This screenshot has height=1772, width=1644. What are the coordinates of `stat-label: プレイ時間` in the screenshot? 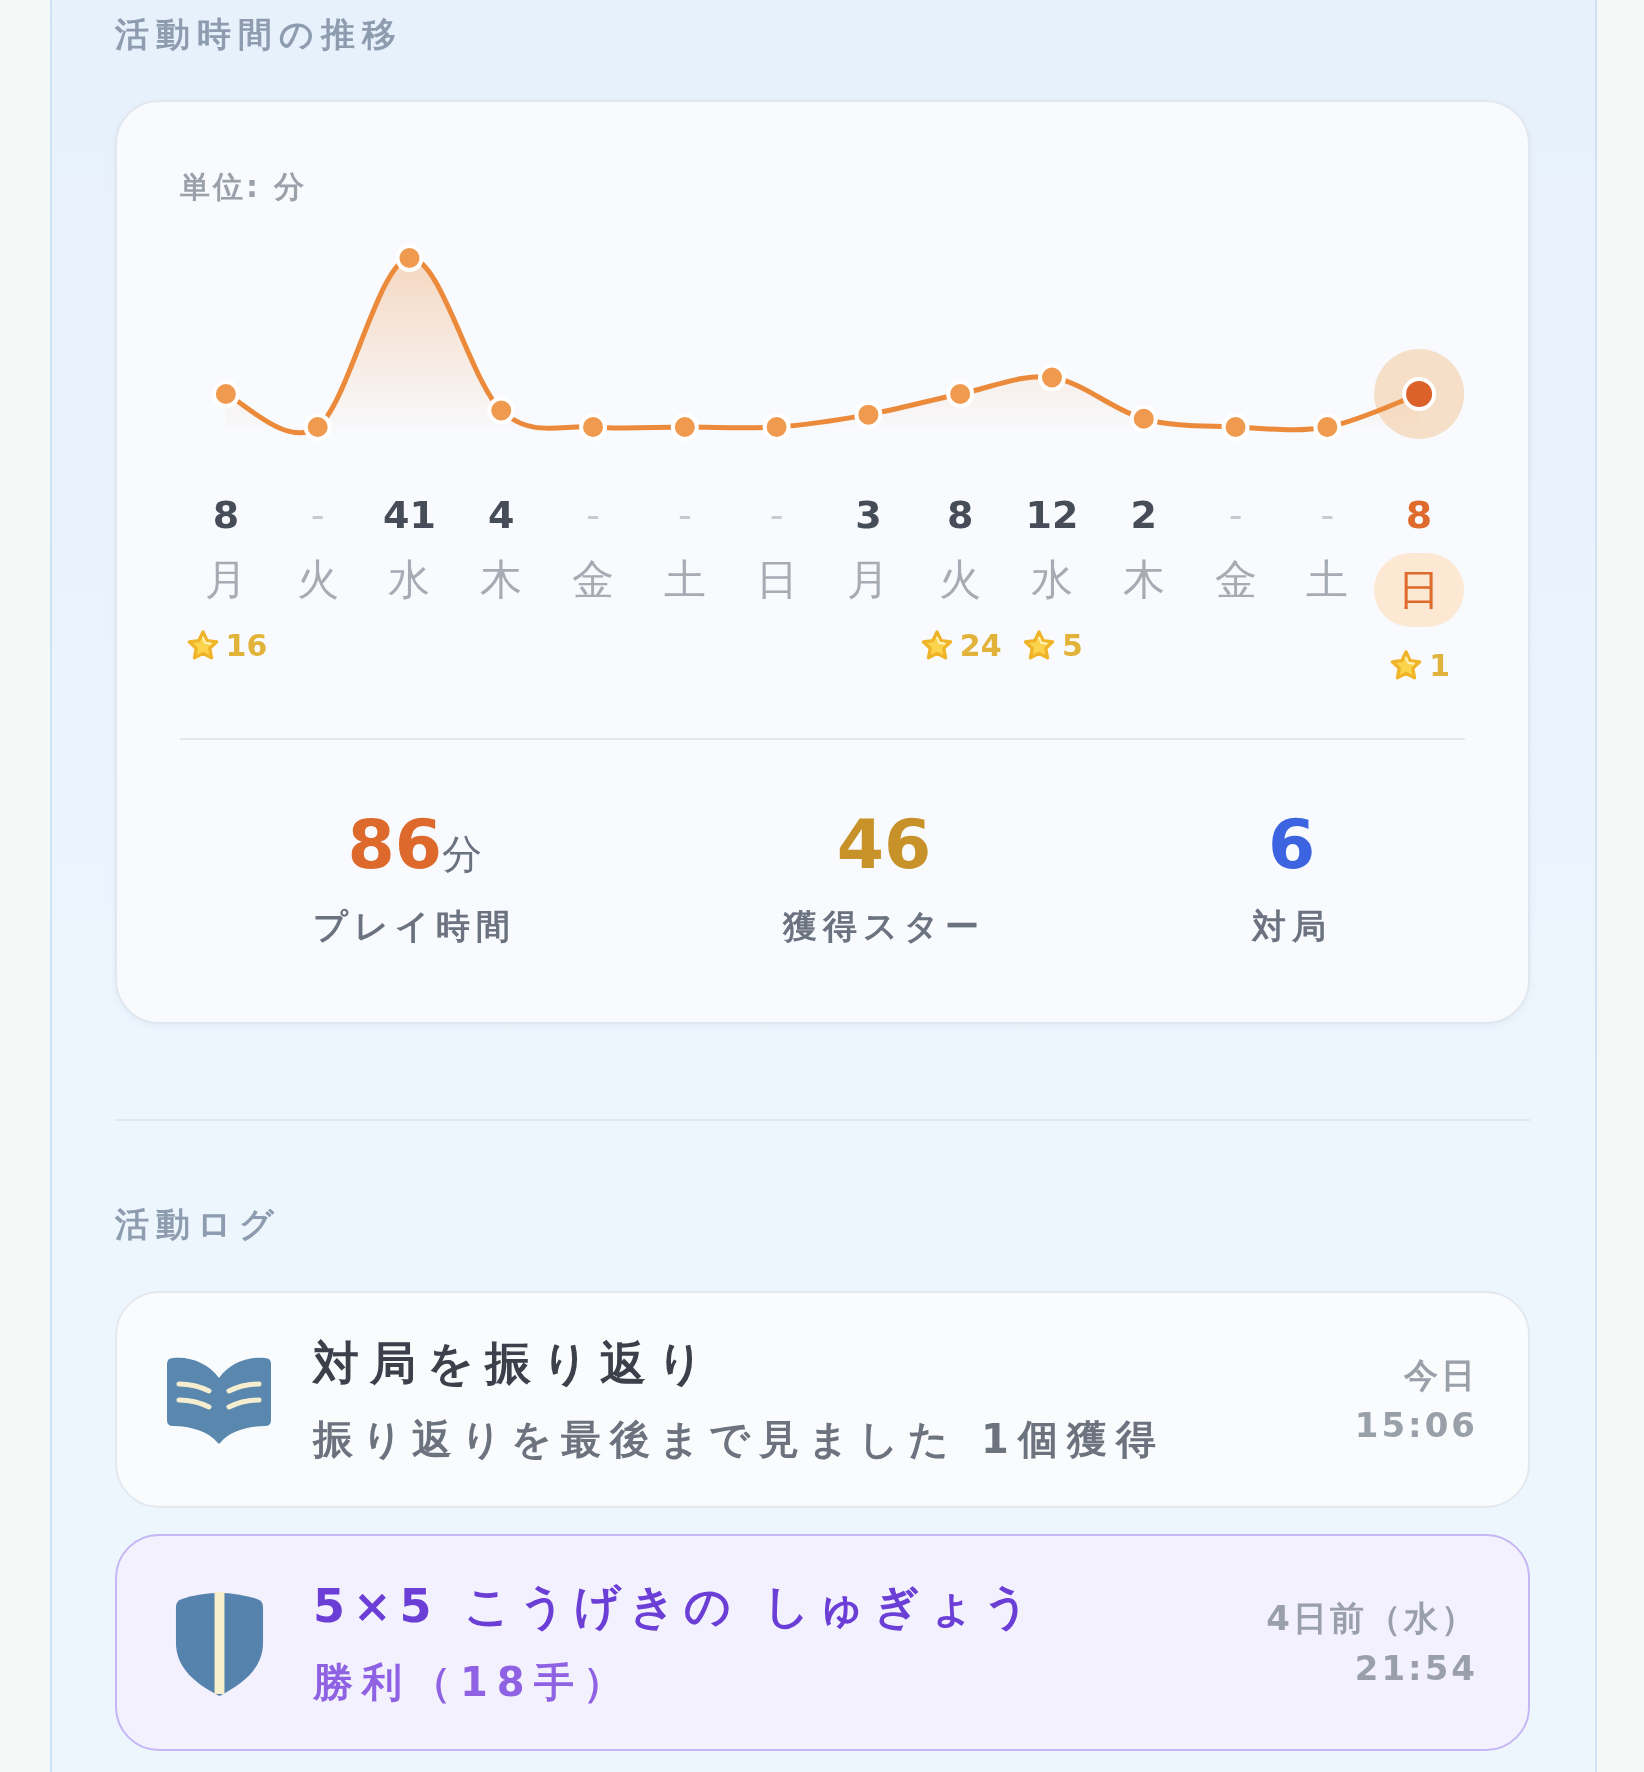 It's located at (415, 926).